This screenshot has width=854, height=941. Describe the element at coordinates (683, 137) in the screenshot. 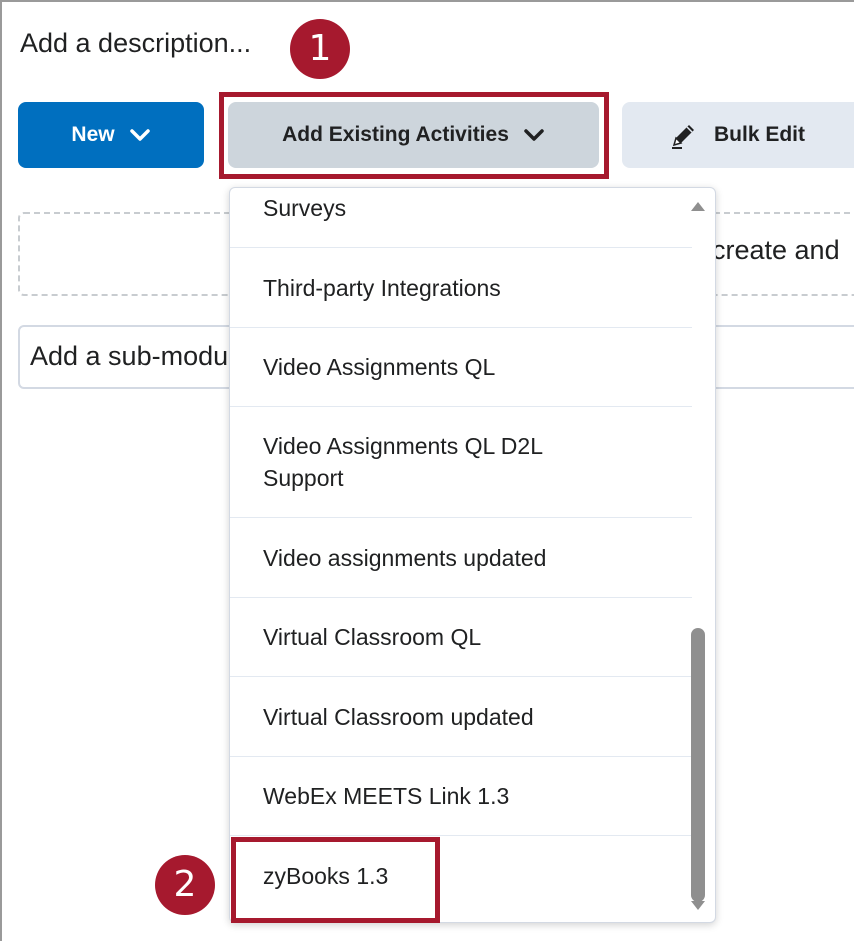

I see `pencil-icon` at that location.